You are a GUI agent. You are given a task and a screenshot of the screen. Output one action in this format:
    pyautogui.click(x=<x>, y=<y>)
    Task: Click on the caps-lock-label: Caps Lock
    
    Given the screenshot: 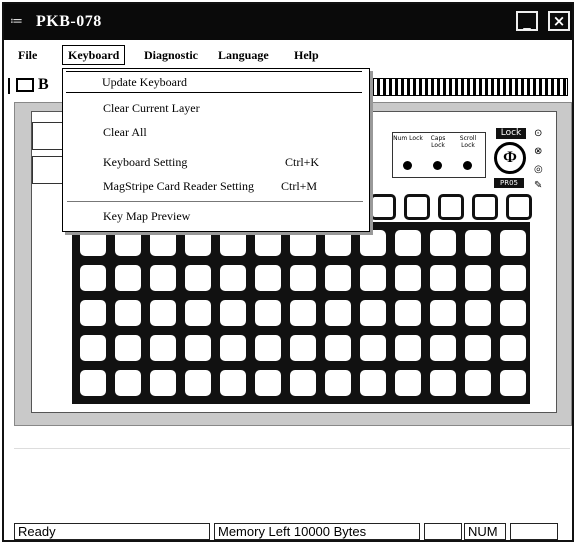 What is the action you would take?
    pyautogui.click(x=438, y=142)
    